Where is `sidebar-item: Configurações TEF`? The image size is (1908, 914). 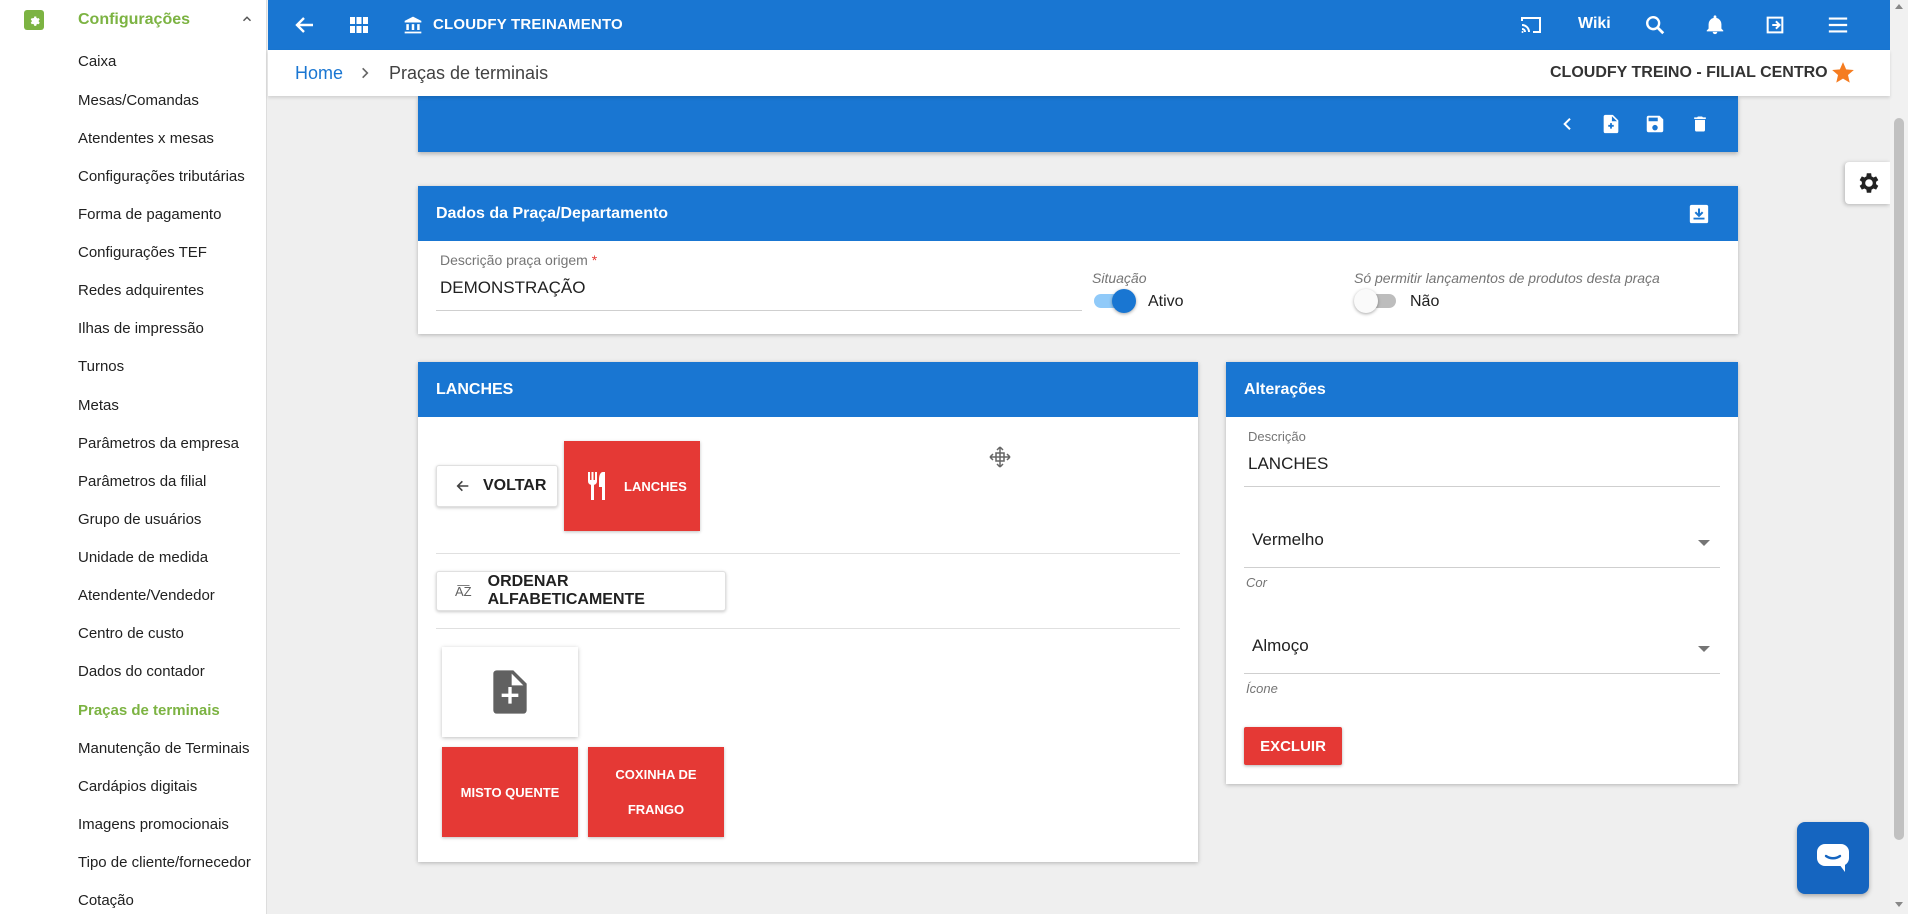 sidebar-item: Configurações TEF is located at coordinates (142, 252).